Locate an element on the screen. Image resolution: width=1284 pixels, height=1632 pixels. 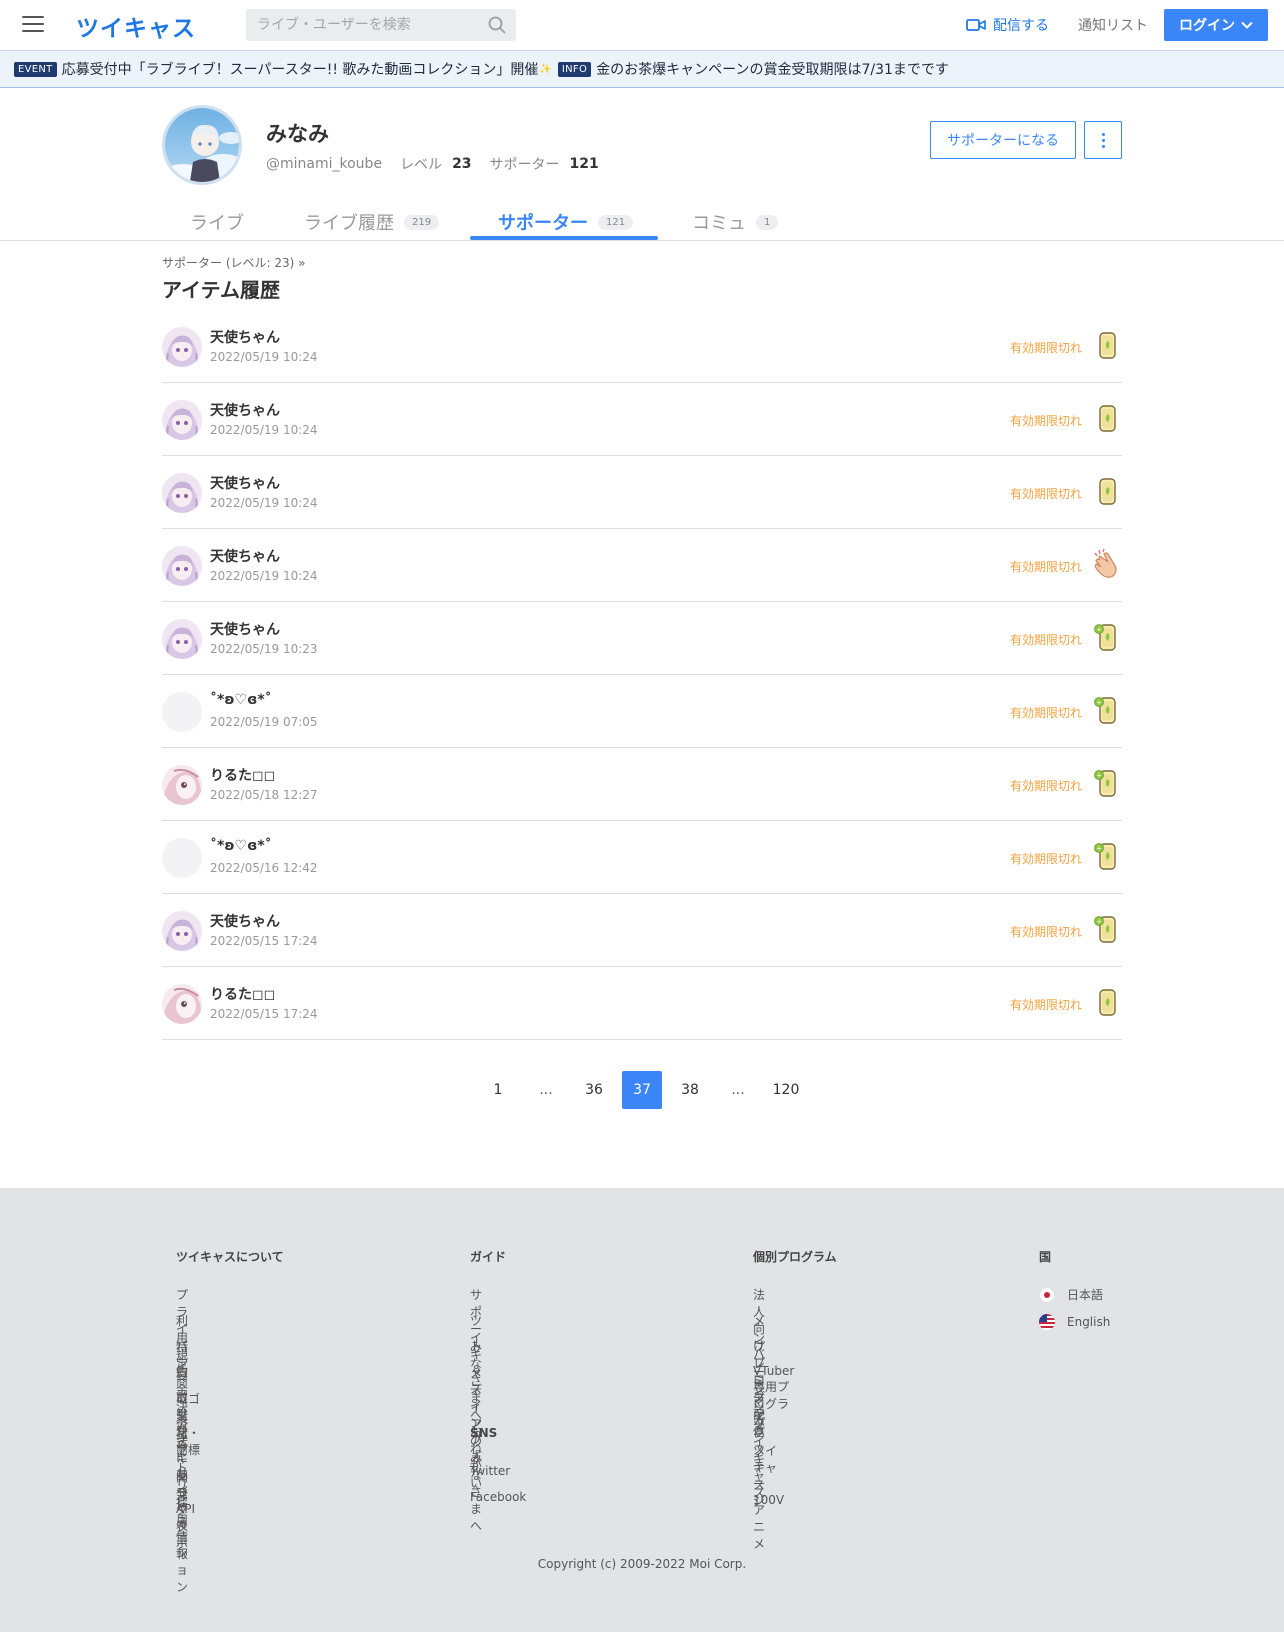
tab-supporter: サポーター 121 is located at coordinates (566, 222).